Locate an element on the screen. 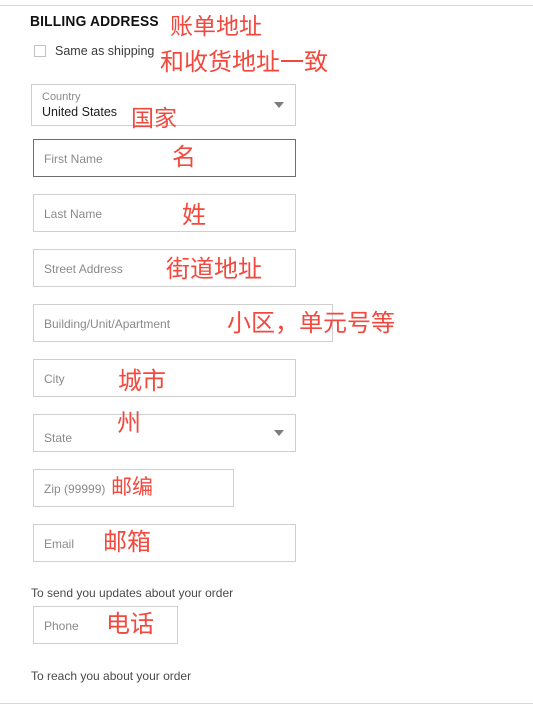  state-placeholder: State is located at coordinates (58, 438).